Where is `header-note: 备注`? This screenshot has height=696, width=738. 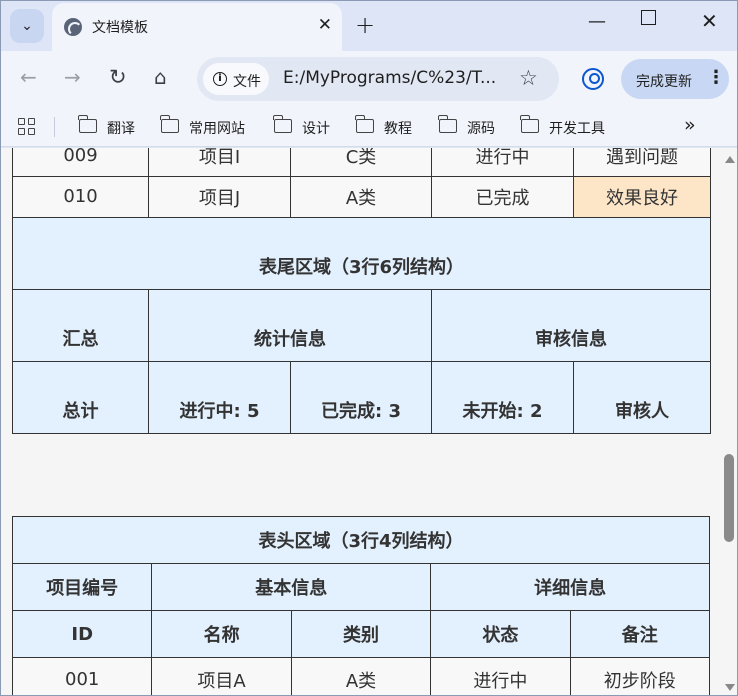 header-note: 备注 is located at coordinates (640, 634).